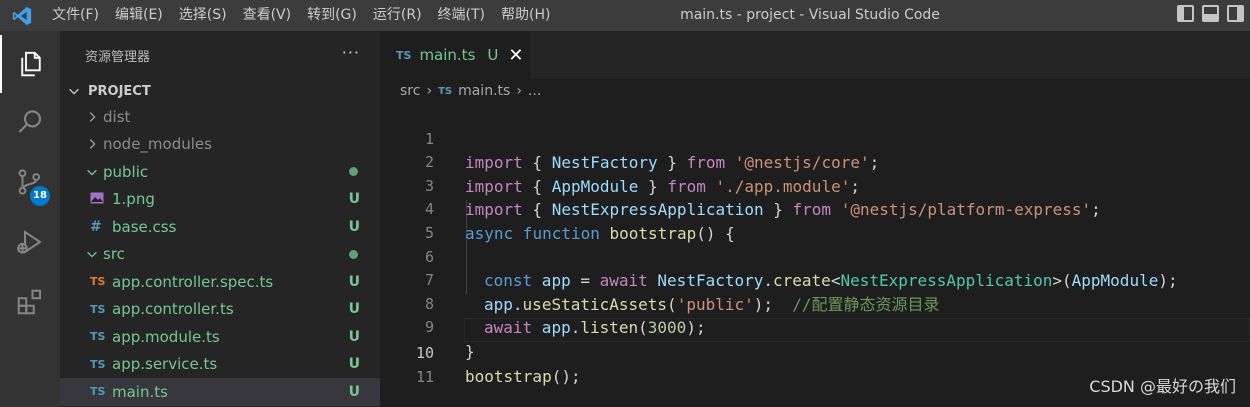 This screenshot has height=407, width=1250. What do you see at coordinates (30, 182) in the screenshot?
I see `source-control-icon: 18` at bounding box center [30, 182].